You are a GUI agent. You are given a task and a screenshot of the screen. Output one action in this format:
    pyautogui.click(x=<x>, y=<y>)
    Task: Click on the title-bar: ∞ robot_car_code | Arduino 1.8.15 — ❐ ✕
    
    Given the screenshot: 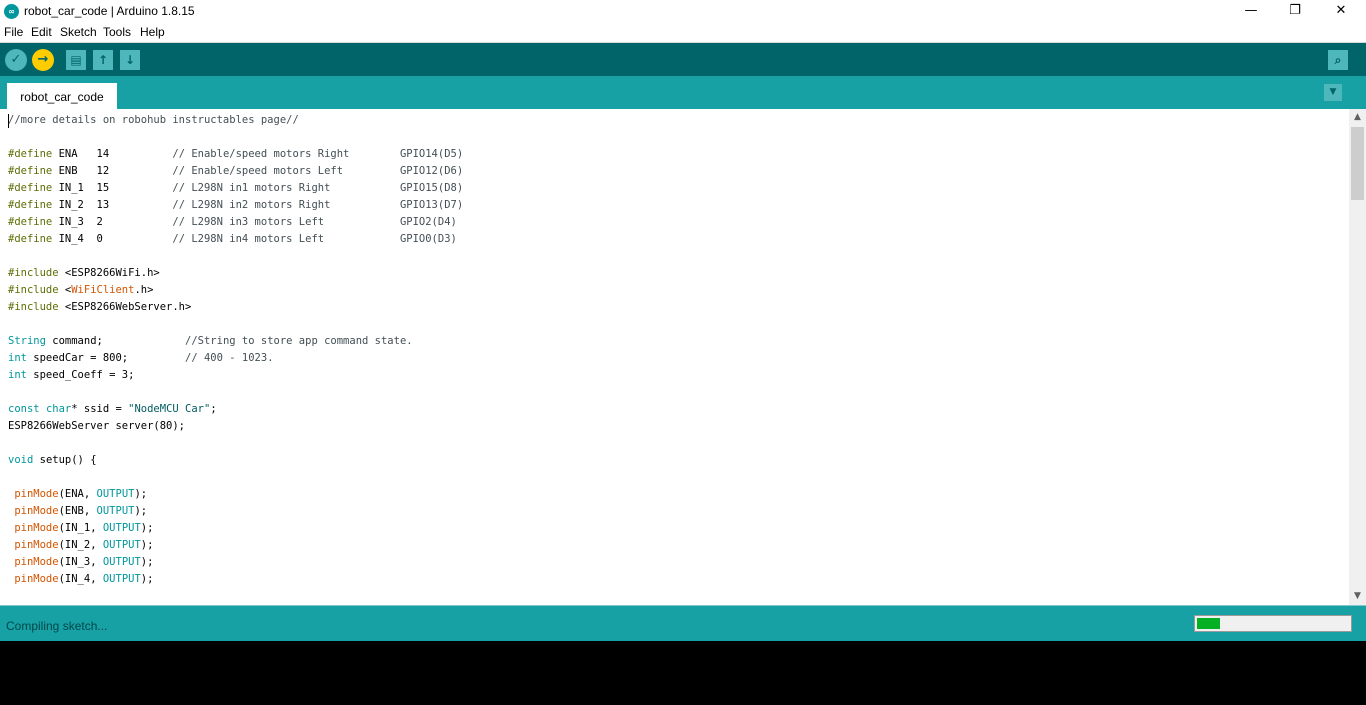 What is the action you would take?
    pyautogui.click(x=683, y=11)
    